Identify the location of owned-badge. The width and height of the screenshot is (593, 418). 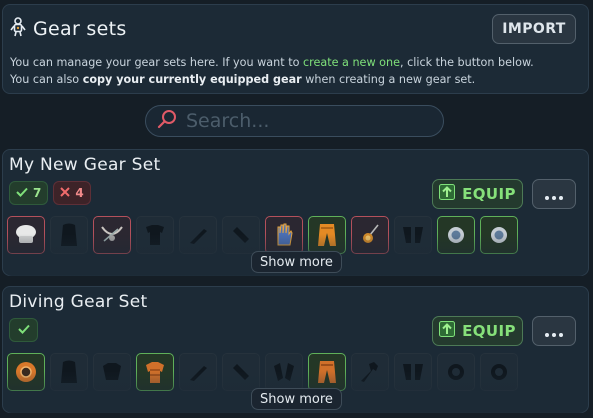
(23, 330).